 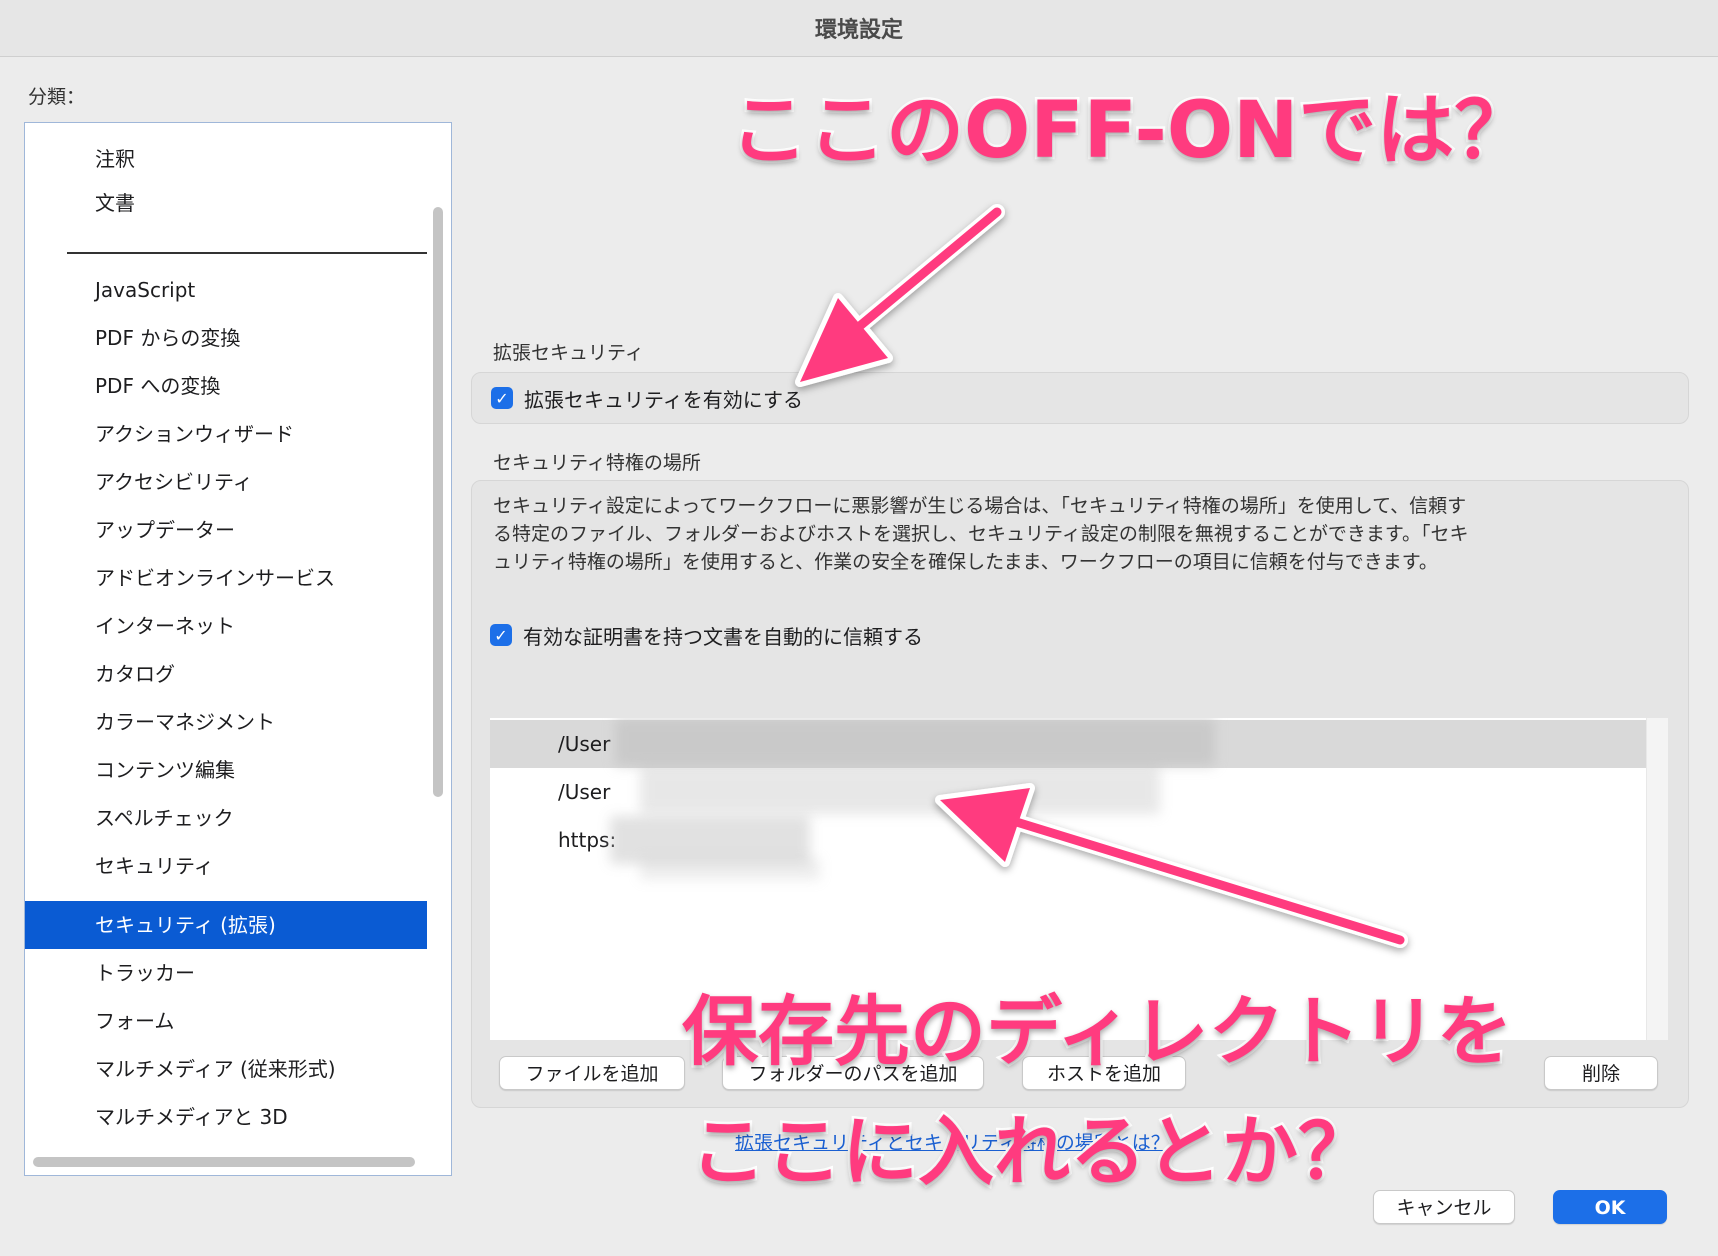 I want to click on annotation-top-text: ここのOFF-ONでは？, so click(x=1130, y=131).